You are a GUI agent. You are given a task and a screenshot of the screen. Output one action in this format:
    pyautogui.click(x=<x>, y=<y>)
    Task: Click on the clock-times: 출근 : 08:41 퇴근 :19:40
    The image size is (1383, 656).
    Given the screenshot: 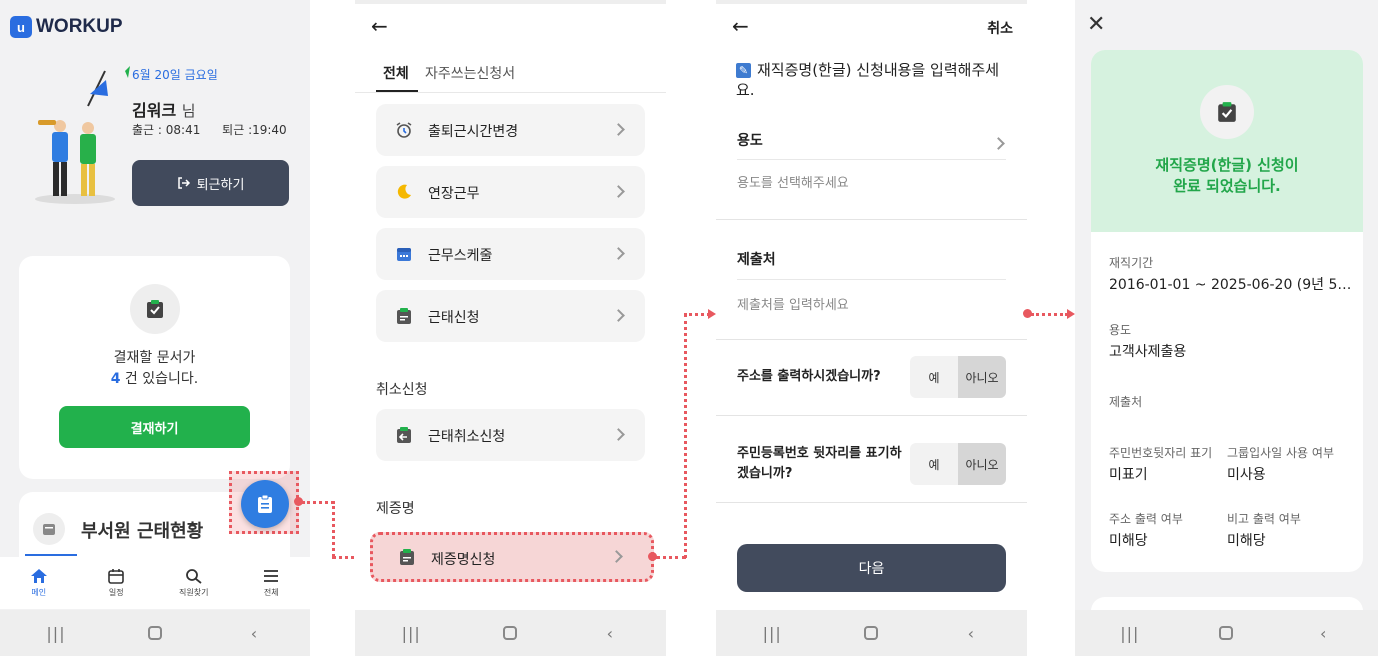 What is the action you would take?
    pyautogui.click(x=218, y=129)
    